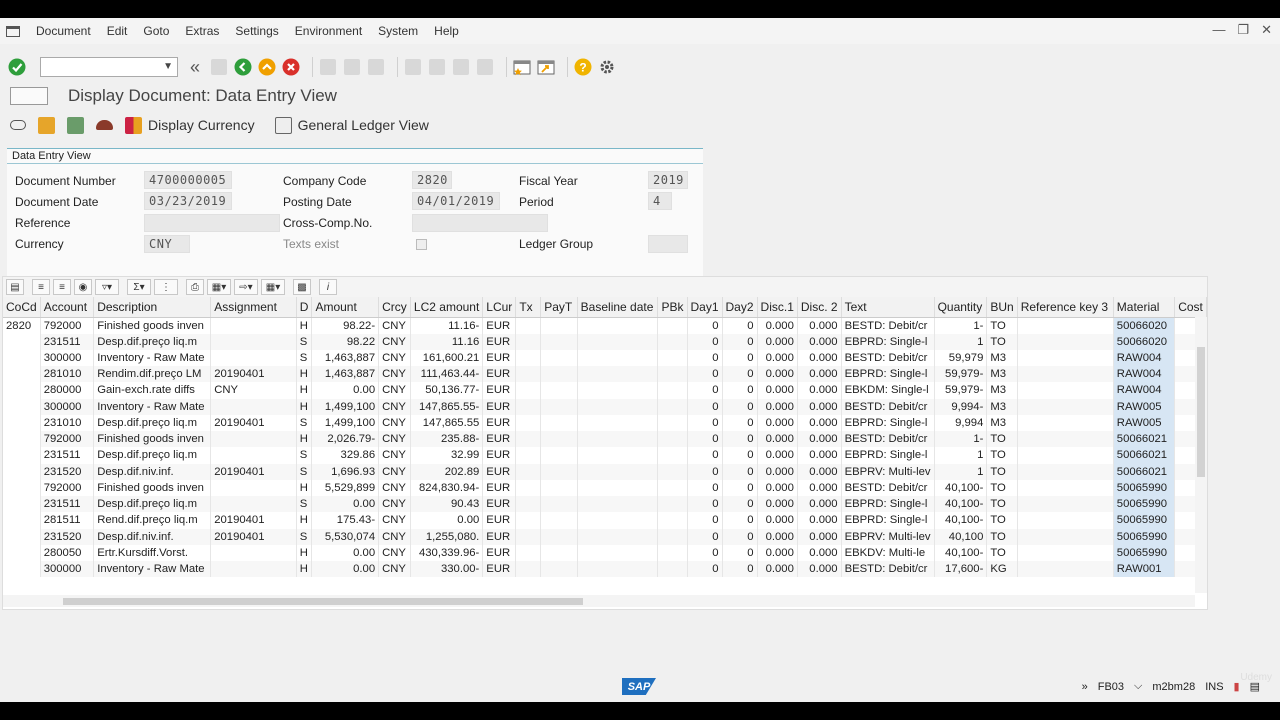 The height and width of the screenshot is (720, 1280). What do you see at coordinates (777, 307) in the screenshot?
I see `column-header: Disc.1` at bounding box center [777, 307].